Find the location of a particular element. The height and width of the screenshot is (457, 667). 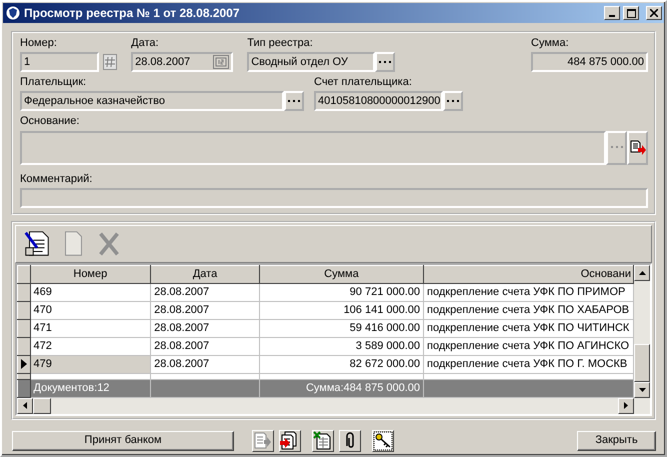

close-dialog-button: Закрыть is located at coordinates (616, 440).